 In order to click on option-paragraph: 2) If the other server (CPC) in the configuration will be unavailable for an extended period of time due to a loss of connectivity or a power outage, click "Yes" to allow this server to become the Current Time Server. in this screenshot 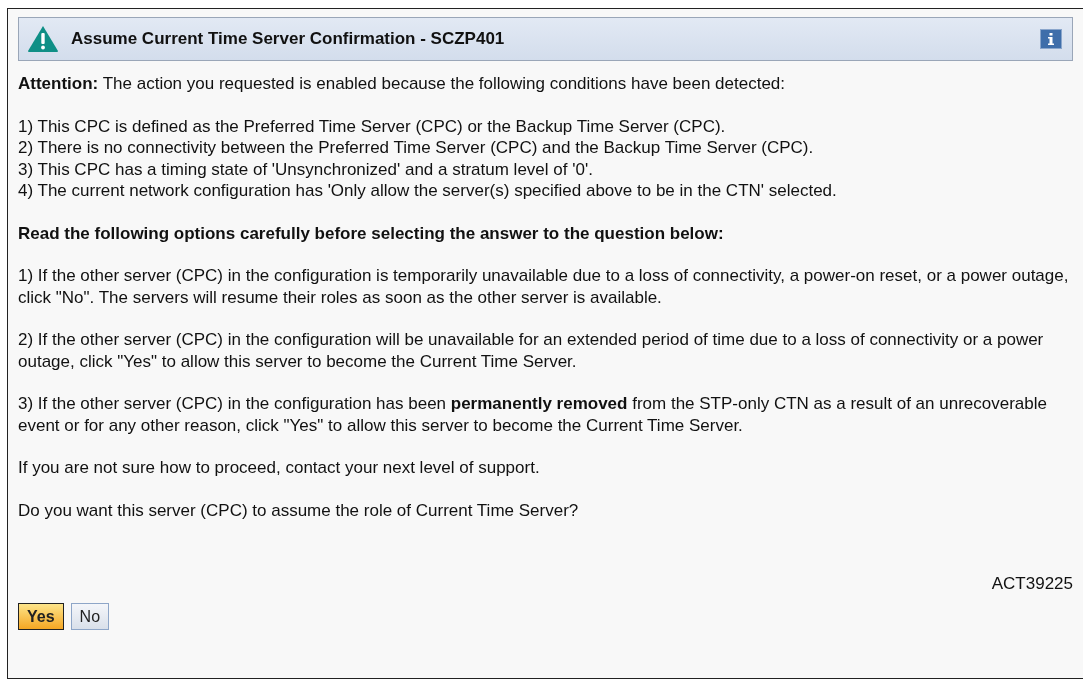, I will do `click(531, 350)`.